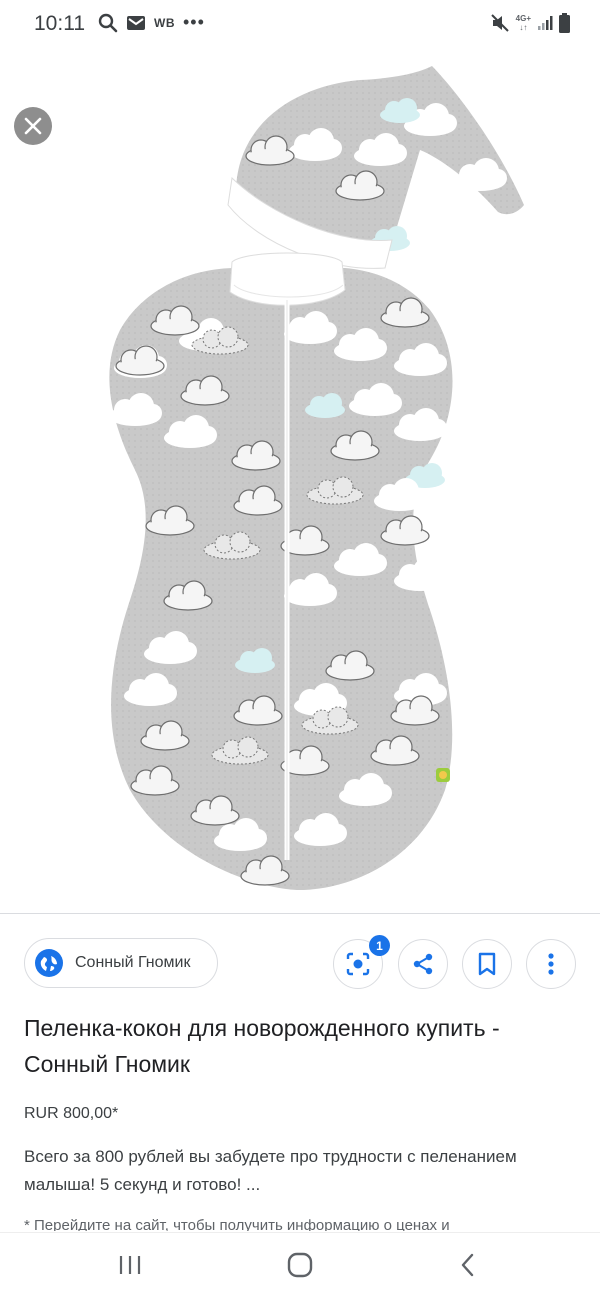  I want to click on share-icon, so click(423, 964).